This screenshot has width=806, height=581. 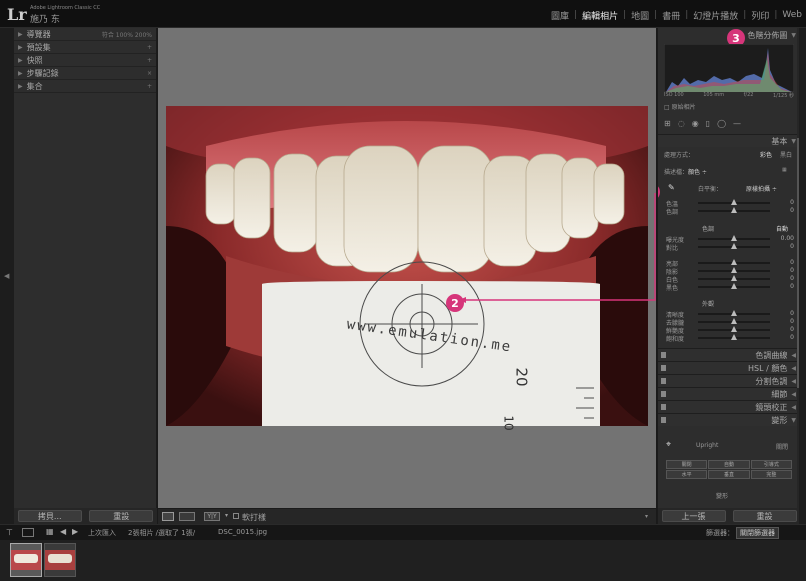 What do you see at coordinates (85, 34) in the screenshot?
I see `navigator-header: ▶ 導覽器 符合 100% 200%` at bounding box center [85, 34].